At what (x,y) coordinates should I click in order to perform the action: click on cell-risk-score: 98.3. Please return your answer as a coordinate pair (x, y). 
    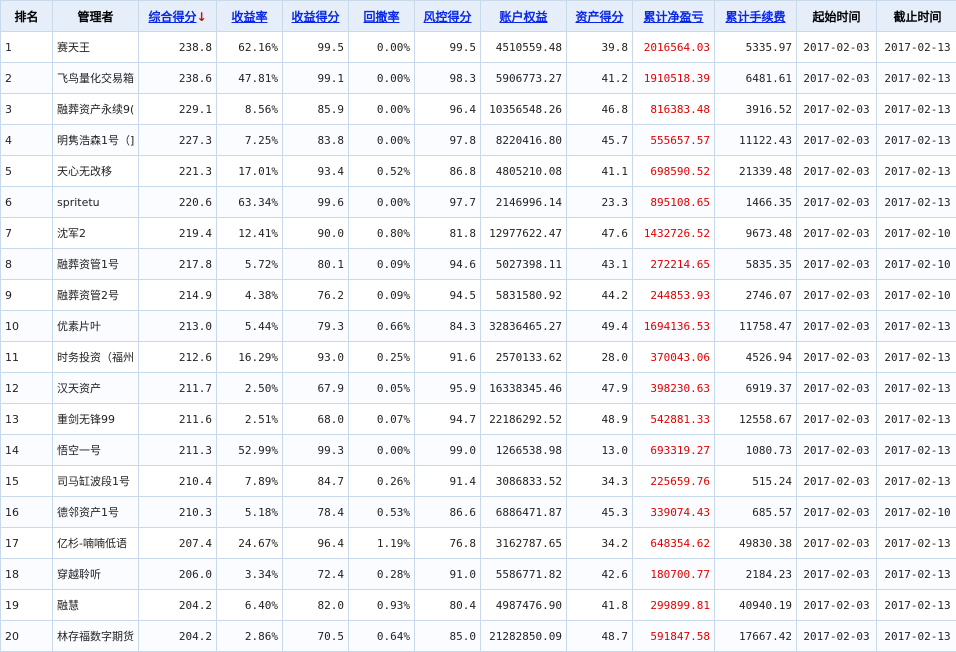
    Looking at the image, I should click on (448, 78).